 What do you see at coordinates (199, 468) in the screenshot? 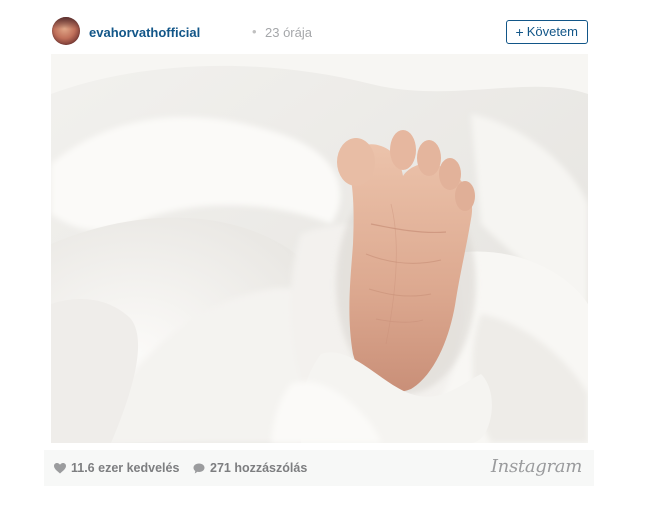
I see `speech-bubble-icon` at bounding box center [199, 468].